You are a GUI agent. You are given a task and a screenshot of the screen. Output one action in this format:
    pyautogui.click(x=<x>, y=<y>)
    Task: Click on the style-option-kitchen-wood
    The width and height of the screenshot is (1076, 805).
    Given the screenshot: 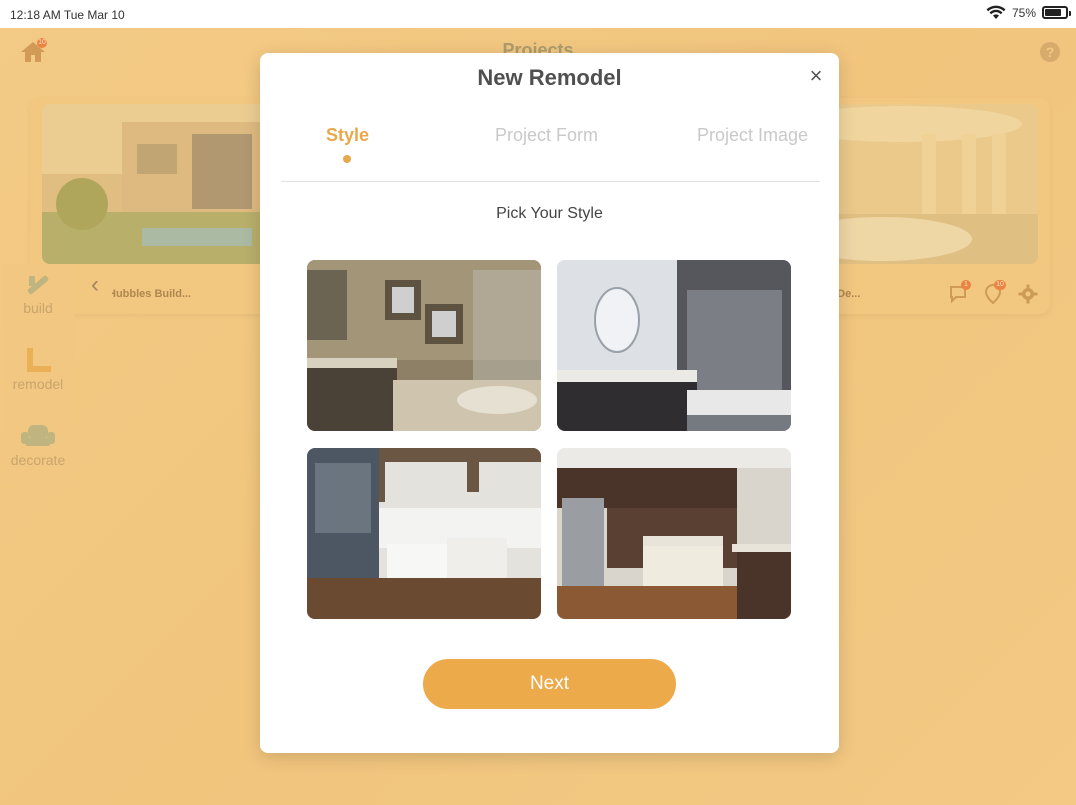 What is the action you would take?
    pyautogui.click(x=674, y=533)
    